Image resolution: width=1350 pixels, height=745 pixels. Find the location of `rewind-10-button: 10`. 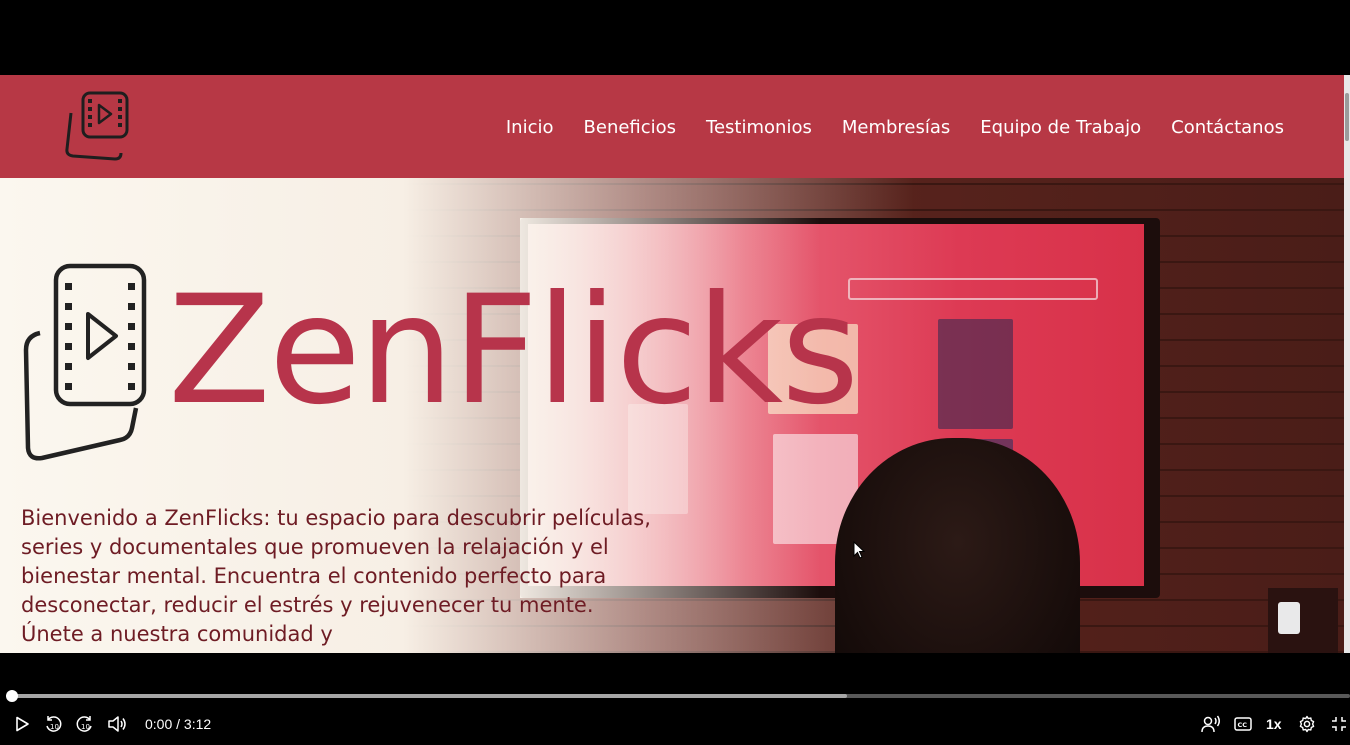

rewind-10-button: 10 is located at coordinates (53, 724).